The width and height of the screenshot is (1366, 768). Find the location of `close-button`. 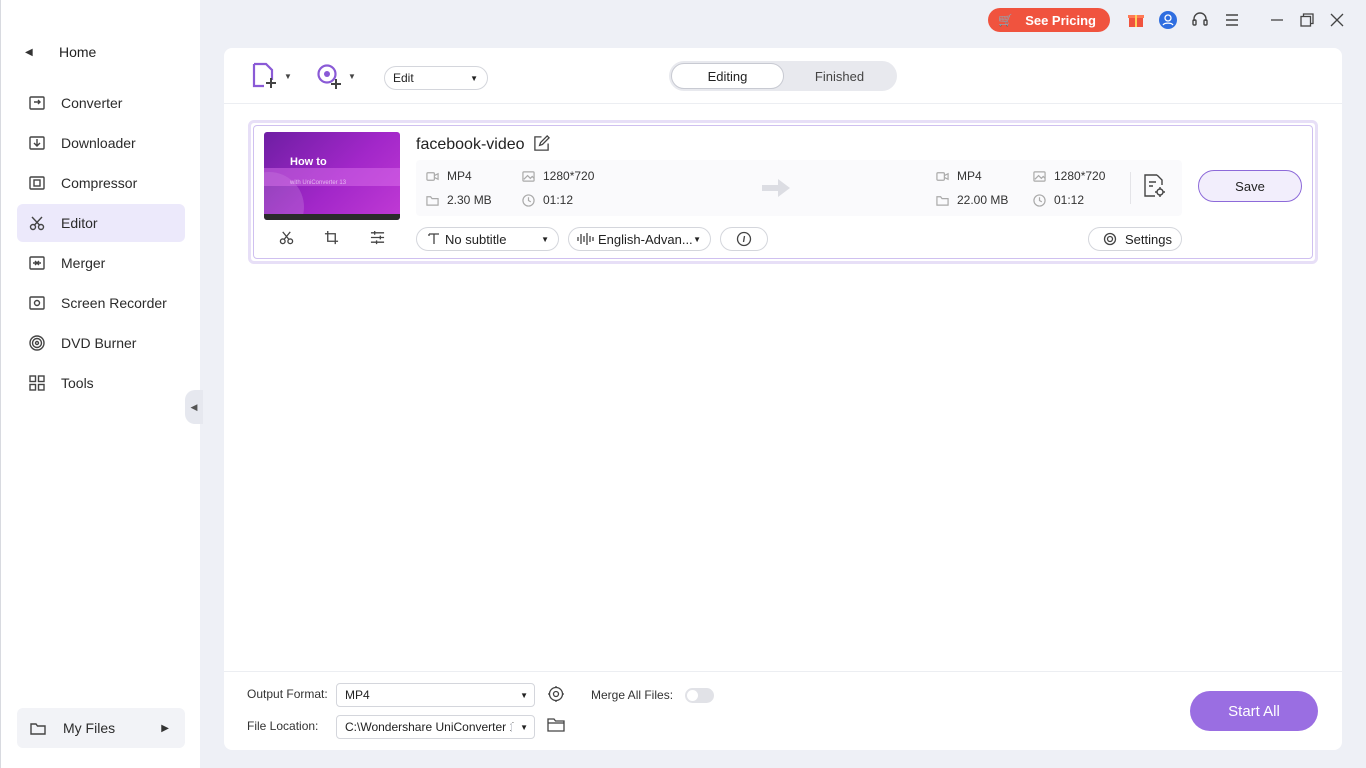

close-button is located at coordinates (1337, 20).